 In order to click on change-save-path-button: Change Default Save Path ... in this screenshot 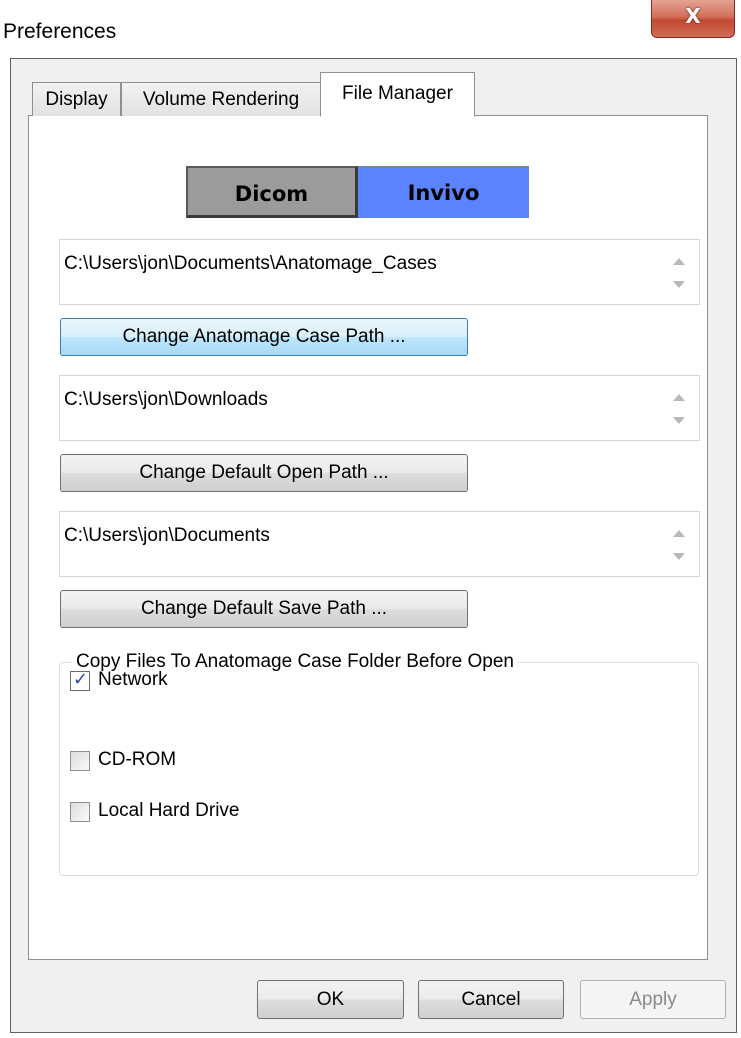, I will do `click(264, 609)`.